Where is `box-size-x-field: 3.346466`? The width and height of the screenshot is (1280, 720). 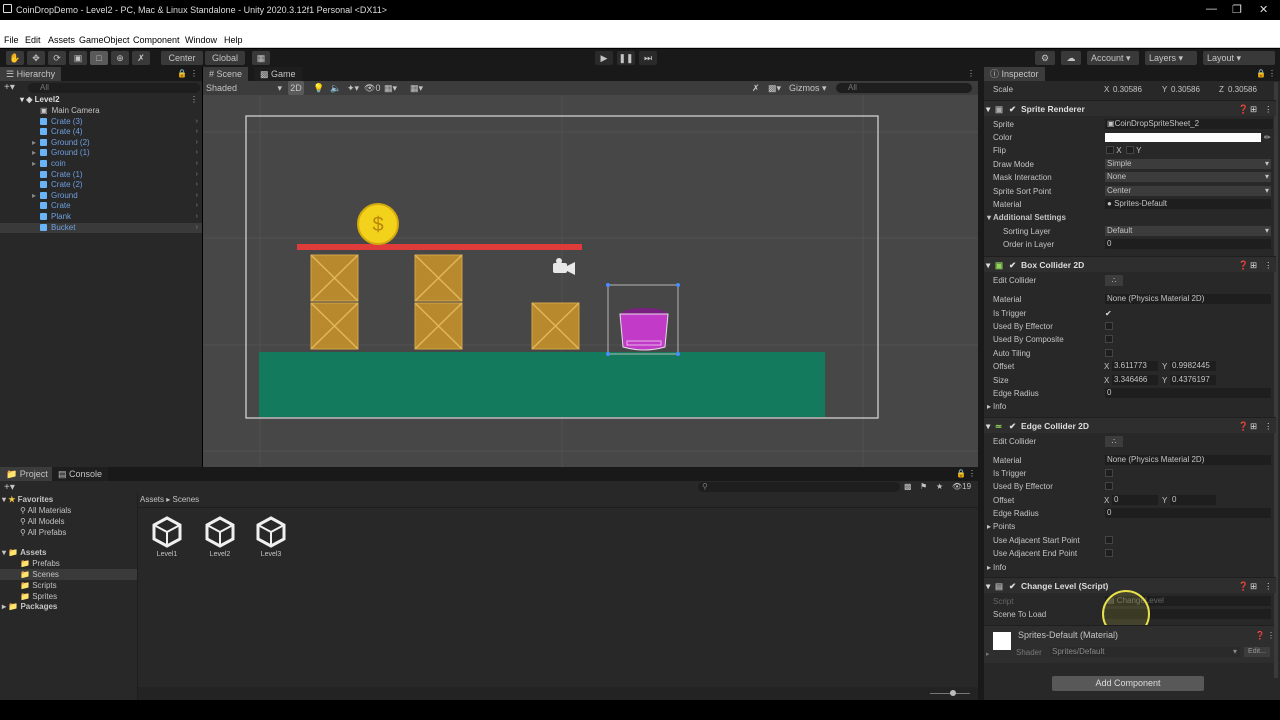
box-size-x-field: 3.346466 is located at coordinates (1135, 380).